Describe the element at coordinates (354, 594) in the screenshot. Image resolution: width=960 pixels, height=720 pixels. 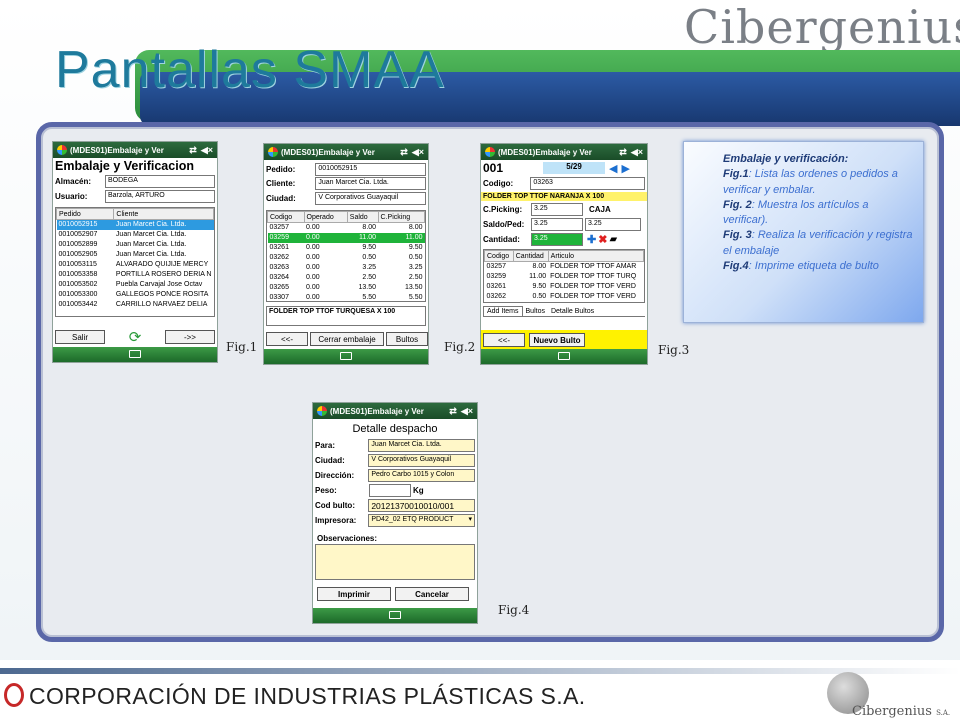
I see `imprimir-button: Imprimir` at that location.